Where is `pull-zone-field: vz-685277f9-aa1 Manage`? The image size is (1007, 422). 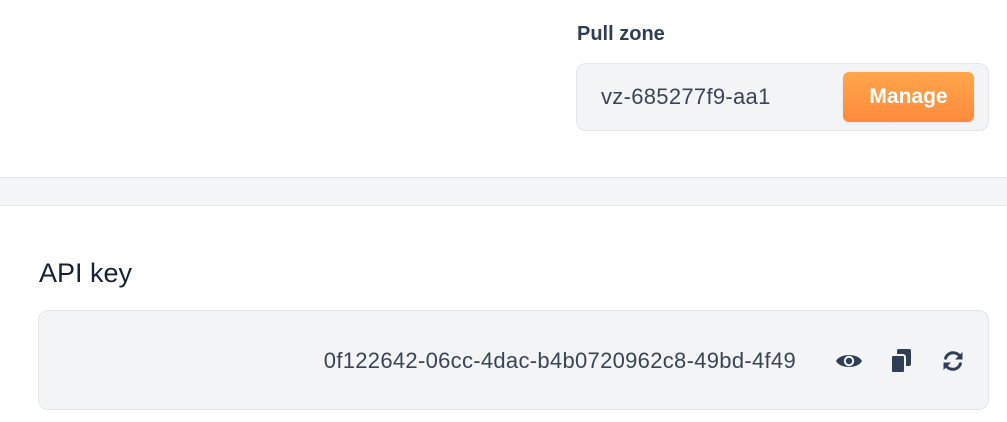 pull-zone-field: vz-685277f9-aa1 Manage is located at coordinates (782, 97).